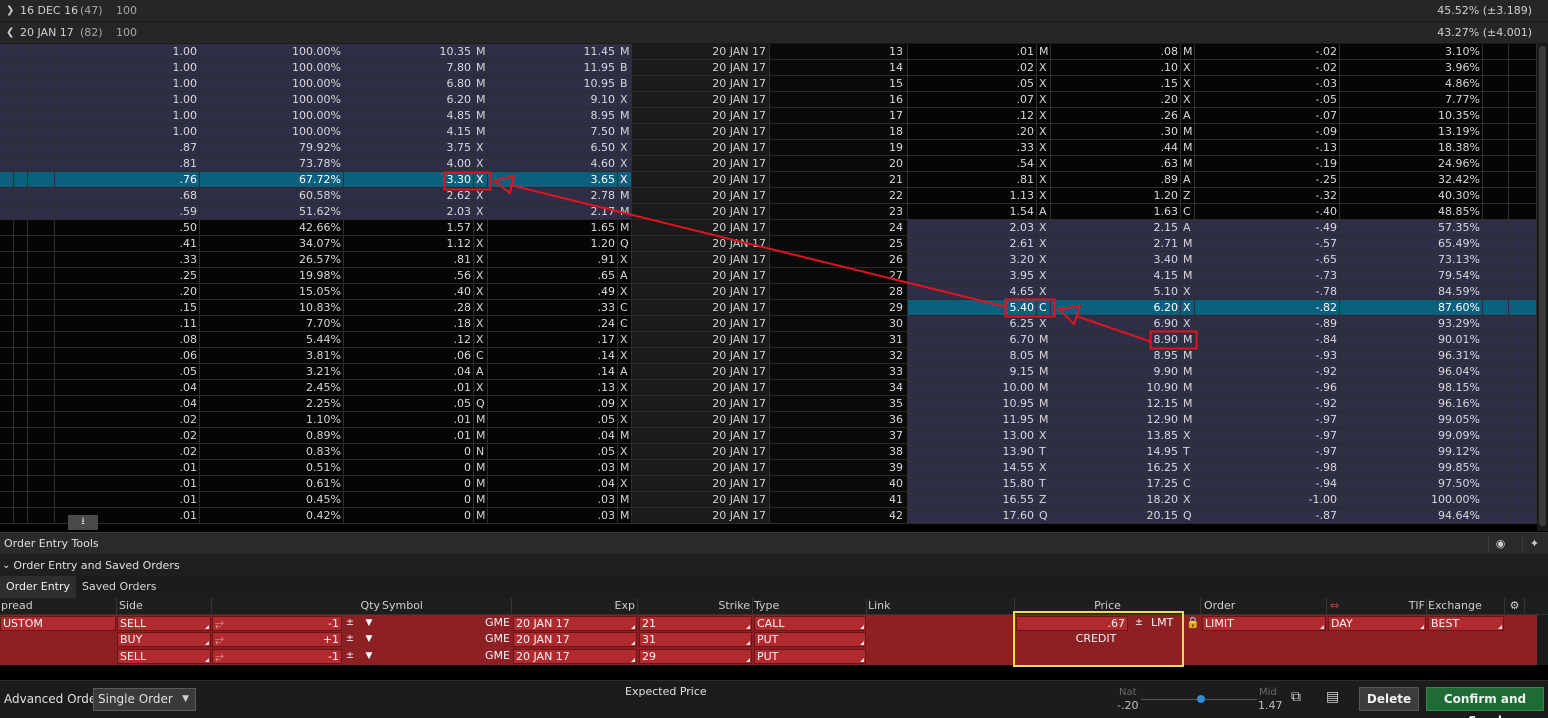 This screenshot has width=1548, height=718. What do you see at coordinates (839, 84) in the screenshot?
I see `cell-strike: 15` at bounding box center [839, 84].